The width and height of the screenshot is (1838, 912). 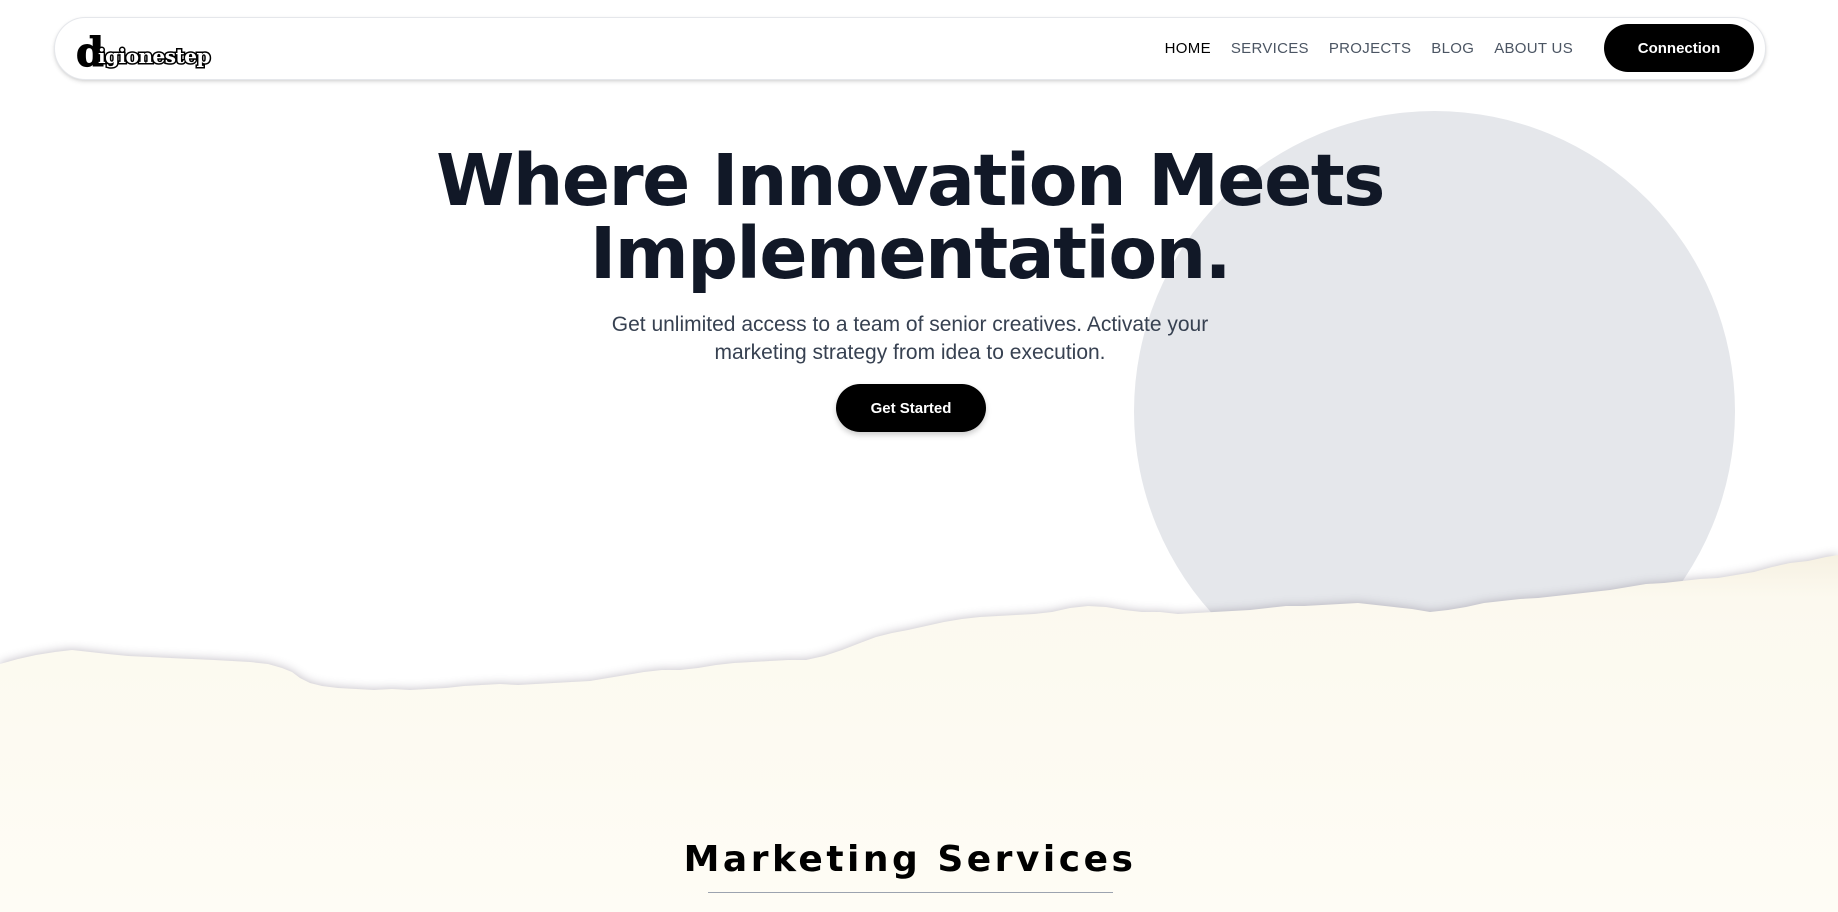 I want to click on brand-logo: d igionestep, so click(x=144, y=51).